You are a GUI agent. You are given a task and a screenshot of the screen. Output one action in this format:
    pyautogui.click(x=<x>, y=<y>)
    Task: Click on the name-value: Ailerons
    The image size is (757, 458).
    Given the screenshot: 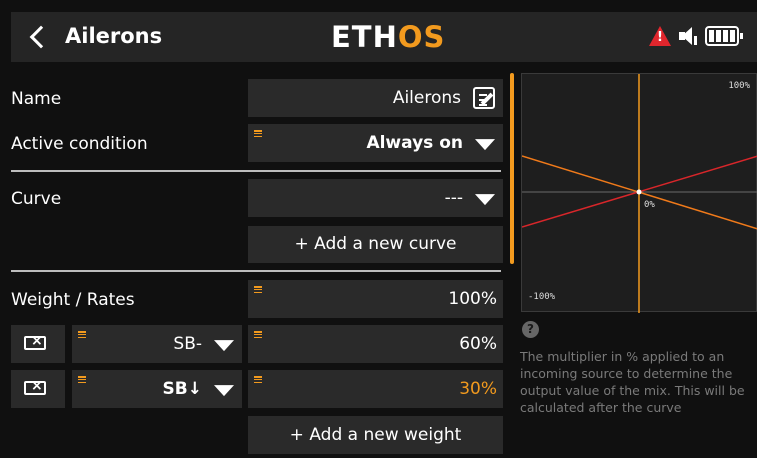 What is the action you would take?
    pyautogui.click(x=426, y=98)
    